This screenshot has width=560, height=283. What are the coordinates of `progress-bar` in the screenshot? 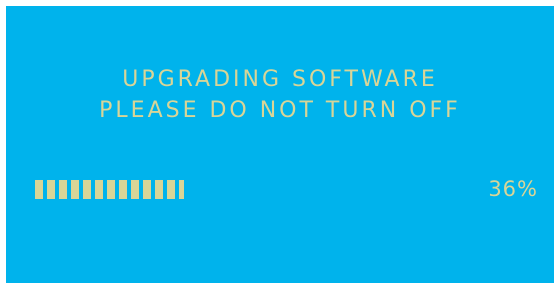 It's located at (109, 189).